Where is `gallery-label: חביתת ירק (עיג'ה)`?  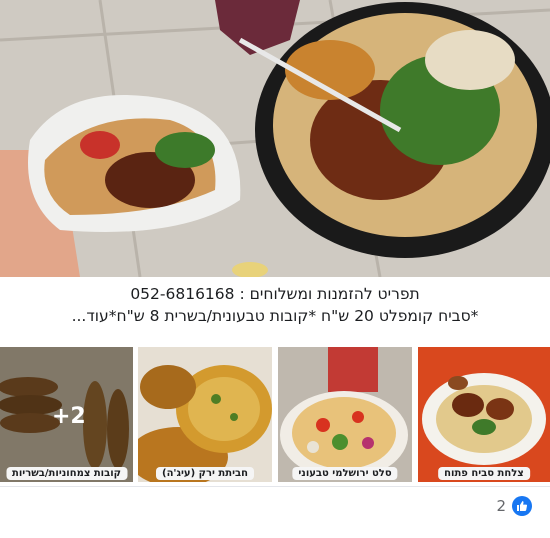 gallery-label: חביתת ירק (עיג'ה) is located at coordinates (205, 473).